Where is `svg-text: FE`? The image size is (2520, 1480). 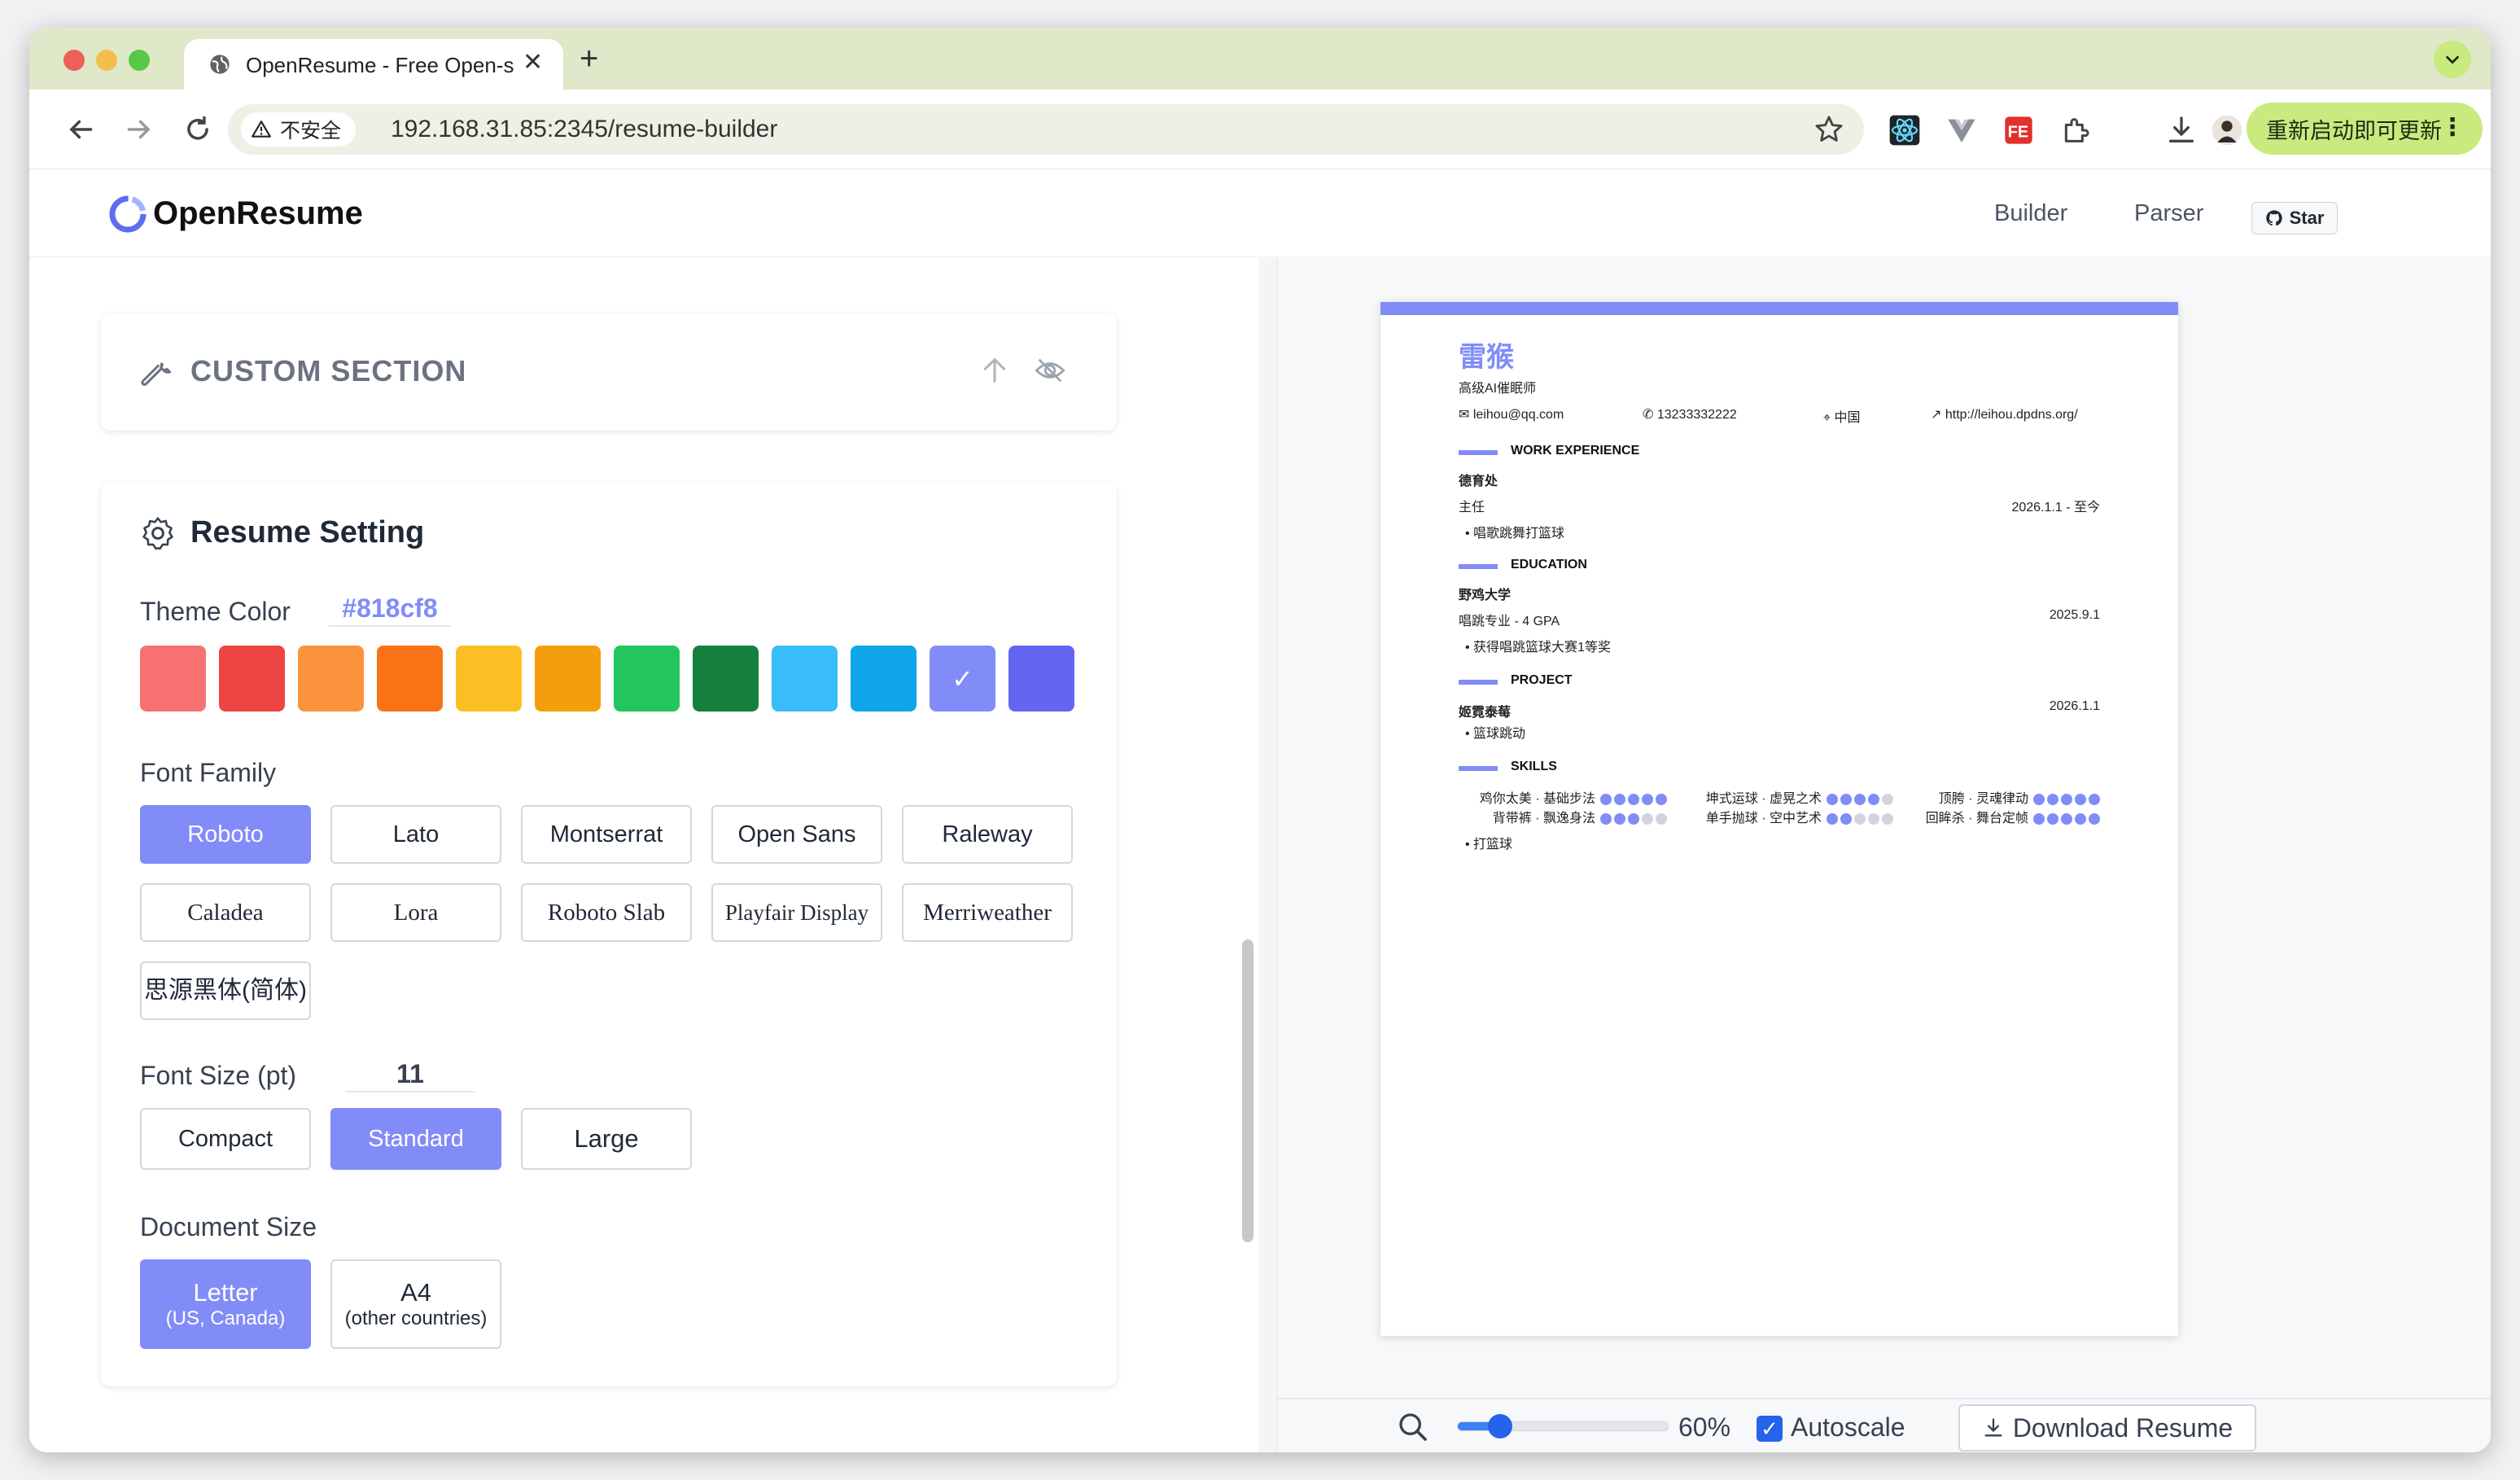 svg-text: FE is located at coordinates (2018, 132).